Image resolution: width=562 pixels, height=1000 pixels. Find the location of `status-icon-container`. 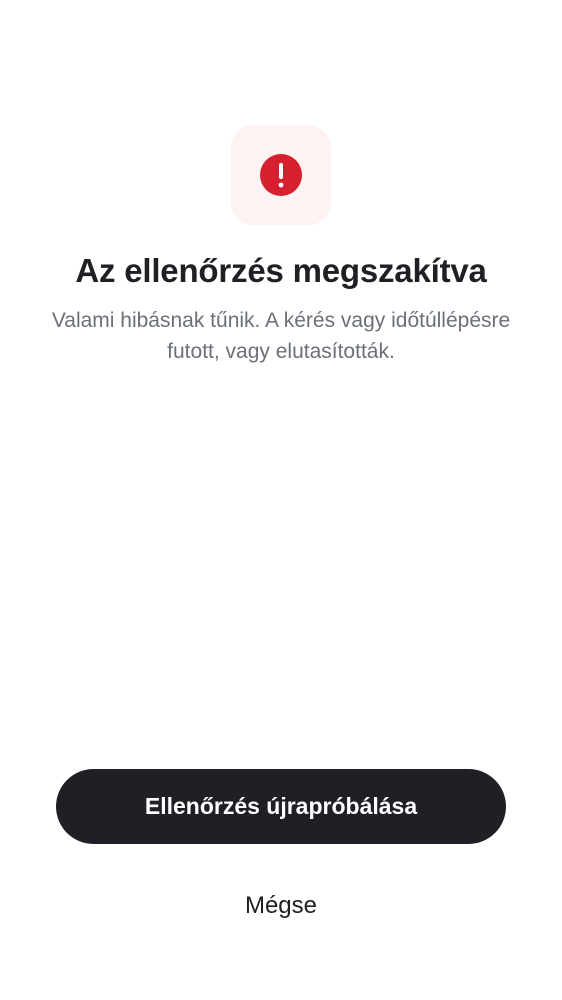

status-icon-container is located at coordinates (281, 175).